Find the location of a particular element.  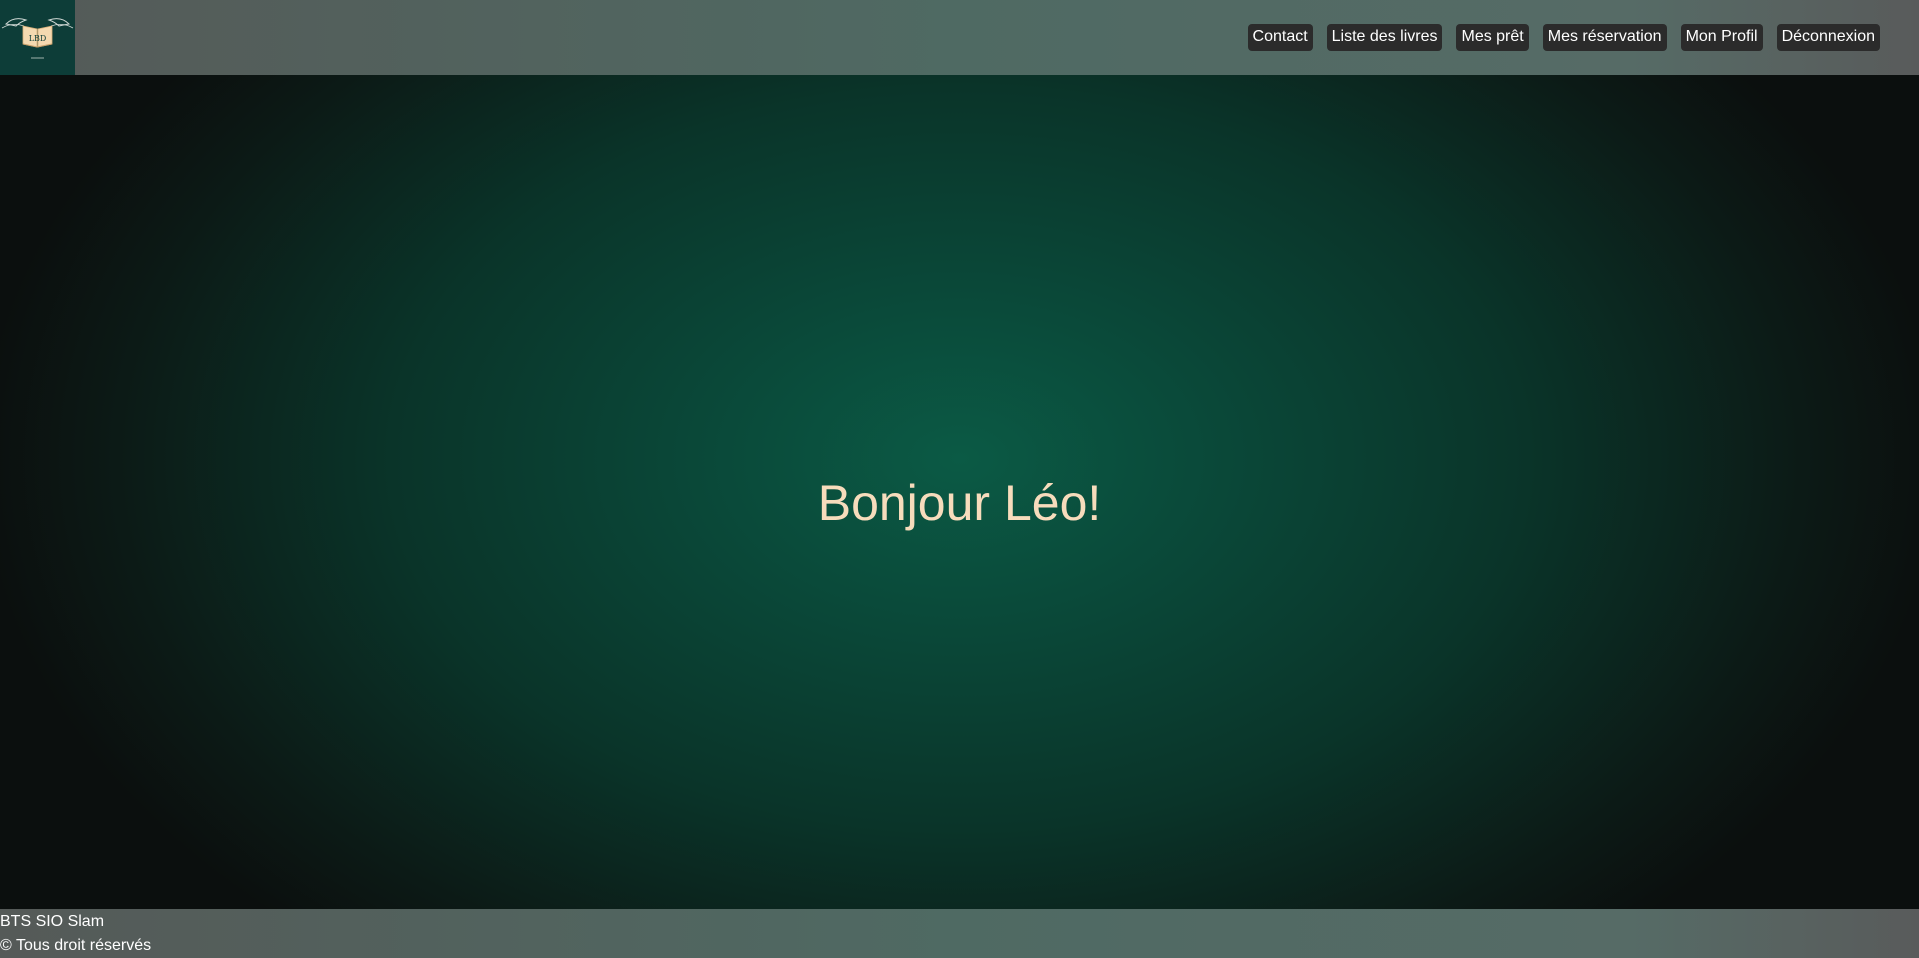

winged-book-logo-icon: LBD is located at coordinates (37, 38).